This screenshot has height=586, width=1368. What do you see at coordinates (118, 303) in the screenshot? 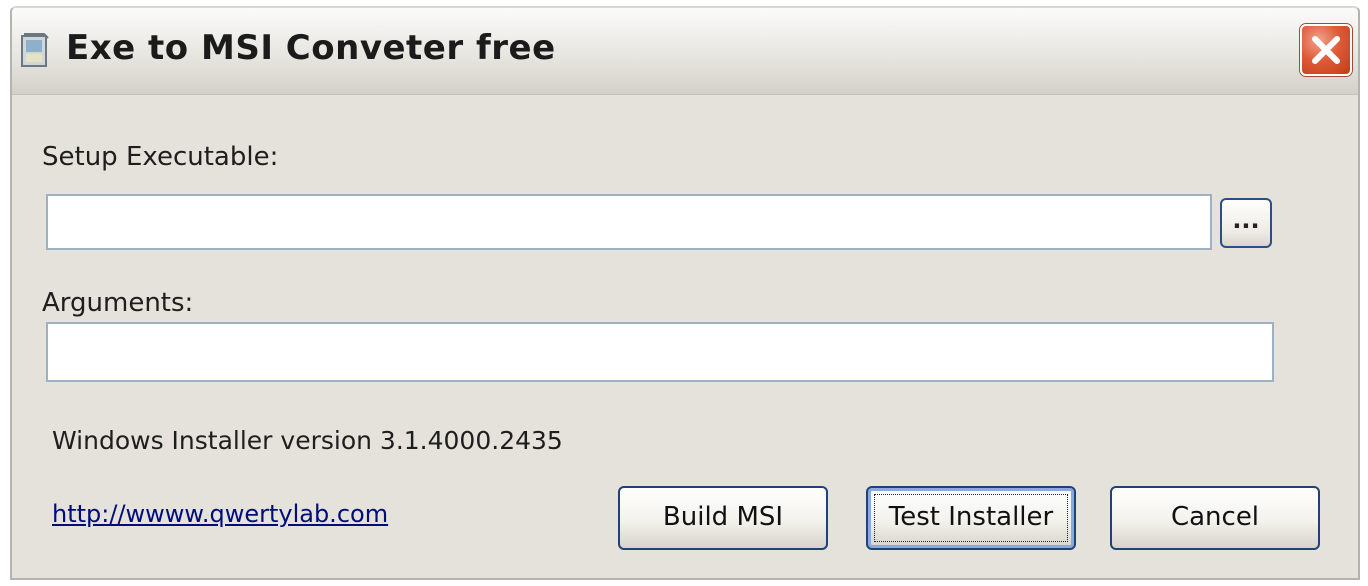
I see `arguments-label: Arguments:` at bounding box center [118, 303].